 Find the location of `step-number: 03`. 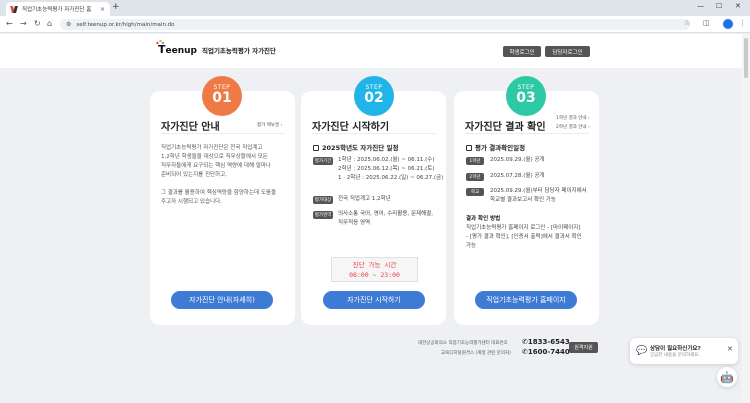

step-number: 03 is located at coordinates (526, 98).